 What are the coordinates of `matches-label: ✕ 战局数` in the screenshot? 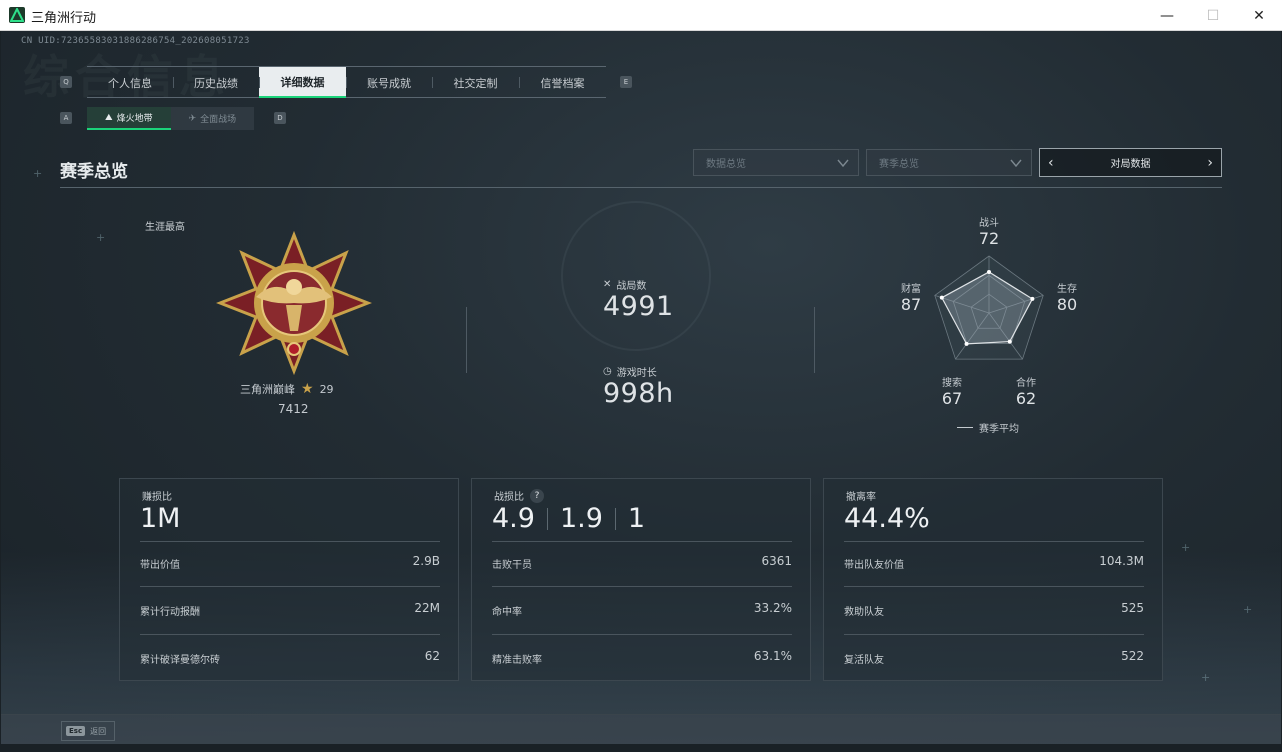 It's located at (624, 284).